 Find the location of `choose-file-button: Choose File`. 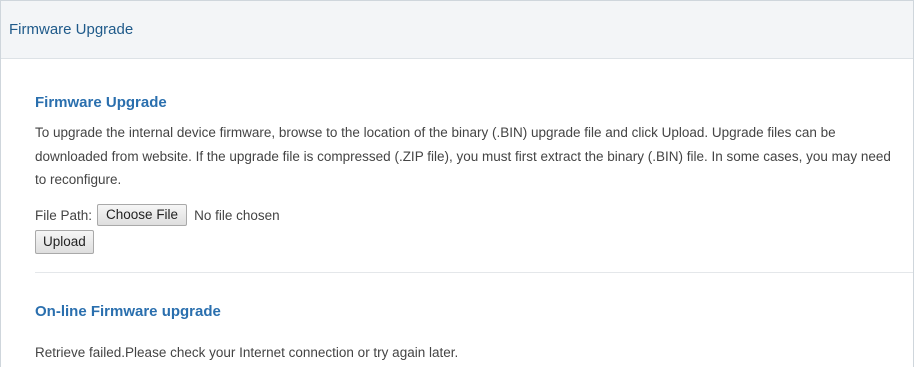

choose-file-button: Choose File is located at coordinates (142, 215).